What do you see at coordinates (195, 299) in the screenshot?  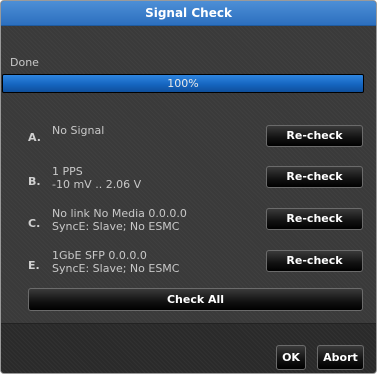 I see `check-all-button: Check All` at bounding box center [195, 299].